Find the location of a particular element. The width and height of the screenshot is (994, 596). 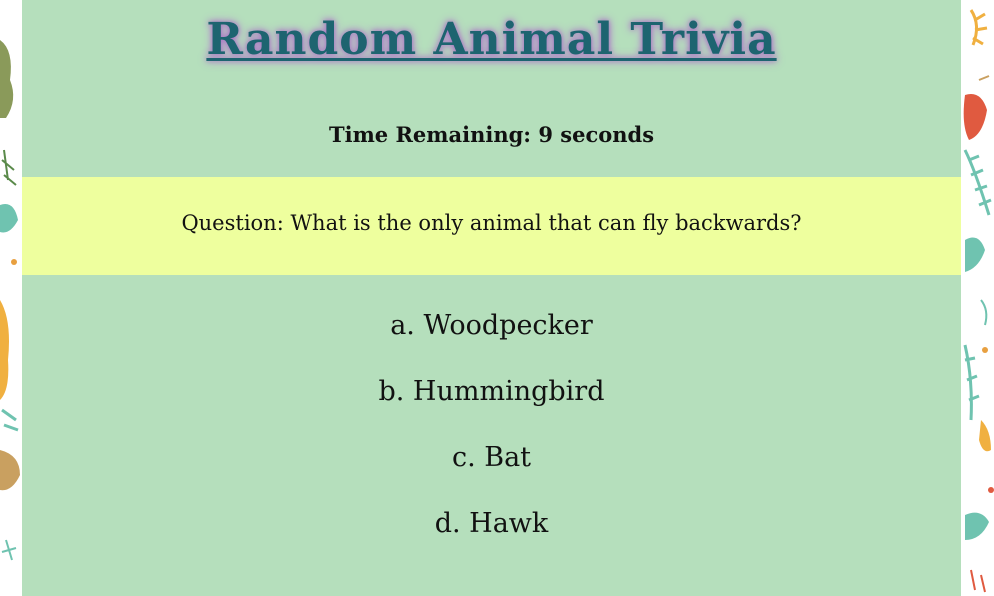

background-pattern-right is located at coordinates (977, 298).